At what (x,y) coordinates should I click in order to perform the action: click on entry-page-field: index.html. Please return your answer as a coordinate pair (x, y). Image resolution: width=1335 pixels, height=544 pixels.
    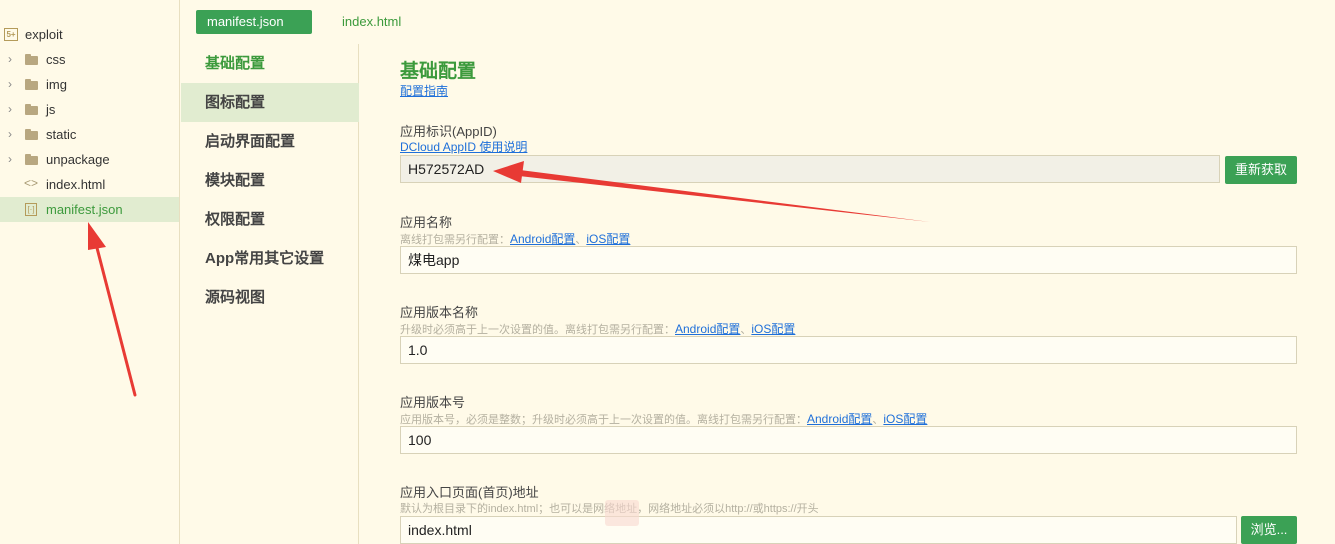
    Looking at the image, I should click on (818, 530).